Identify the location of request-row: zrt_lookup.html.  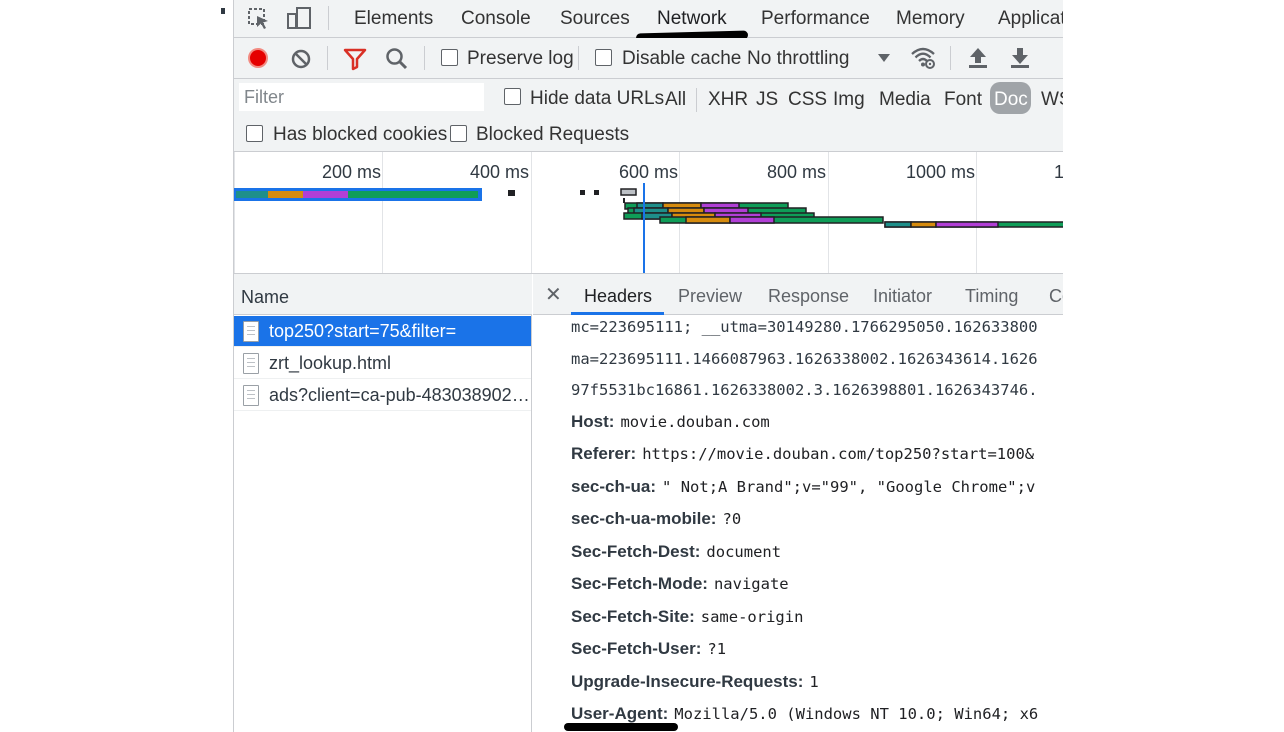
(382, 363).